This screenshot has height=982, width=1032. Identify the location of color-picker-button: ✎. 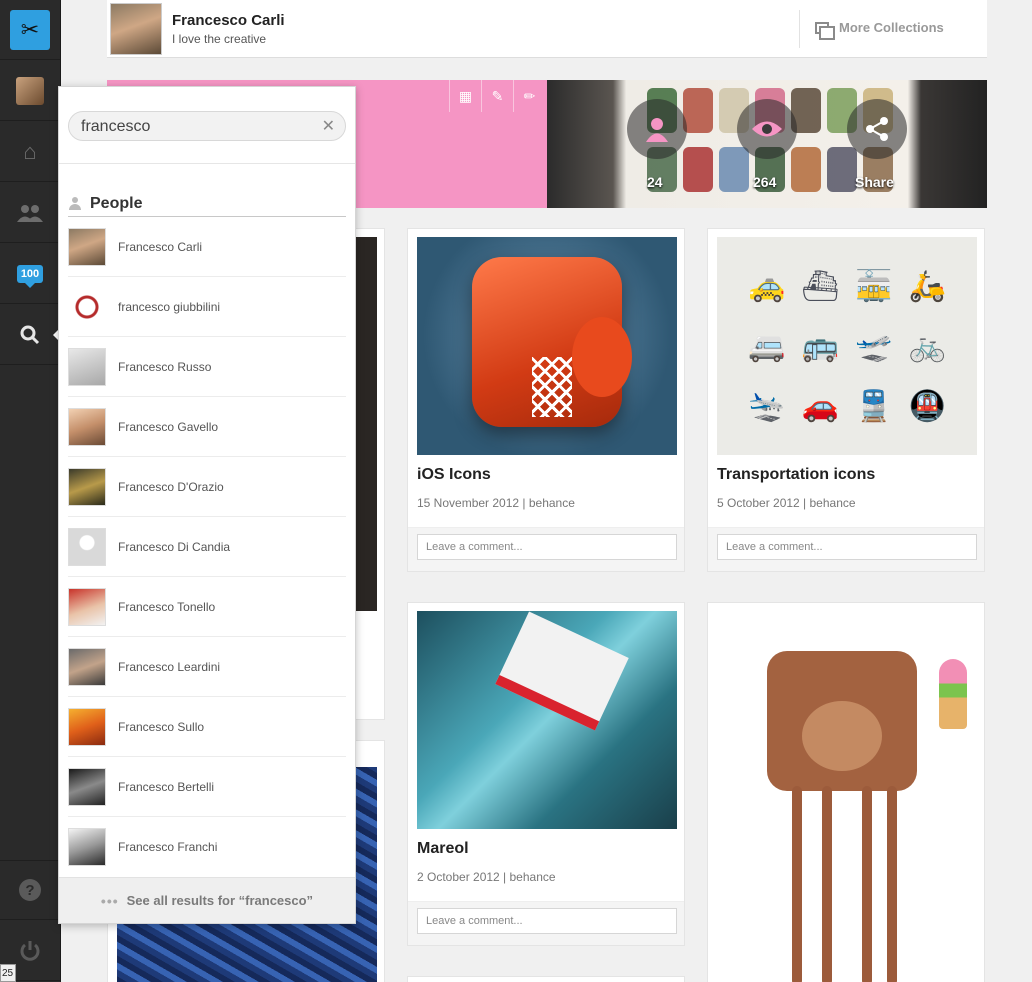
(497, 96).